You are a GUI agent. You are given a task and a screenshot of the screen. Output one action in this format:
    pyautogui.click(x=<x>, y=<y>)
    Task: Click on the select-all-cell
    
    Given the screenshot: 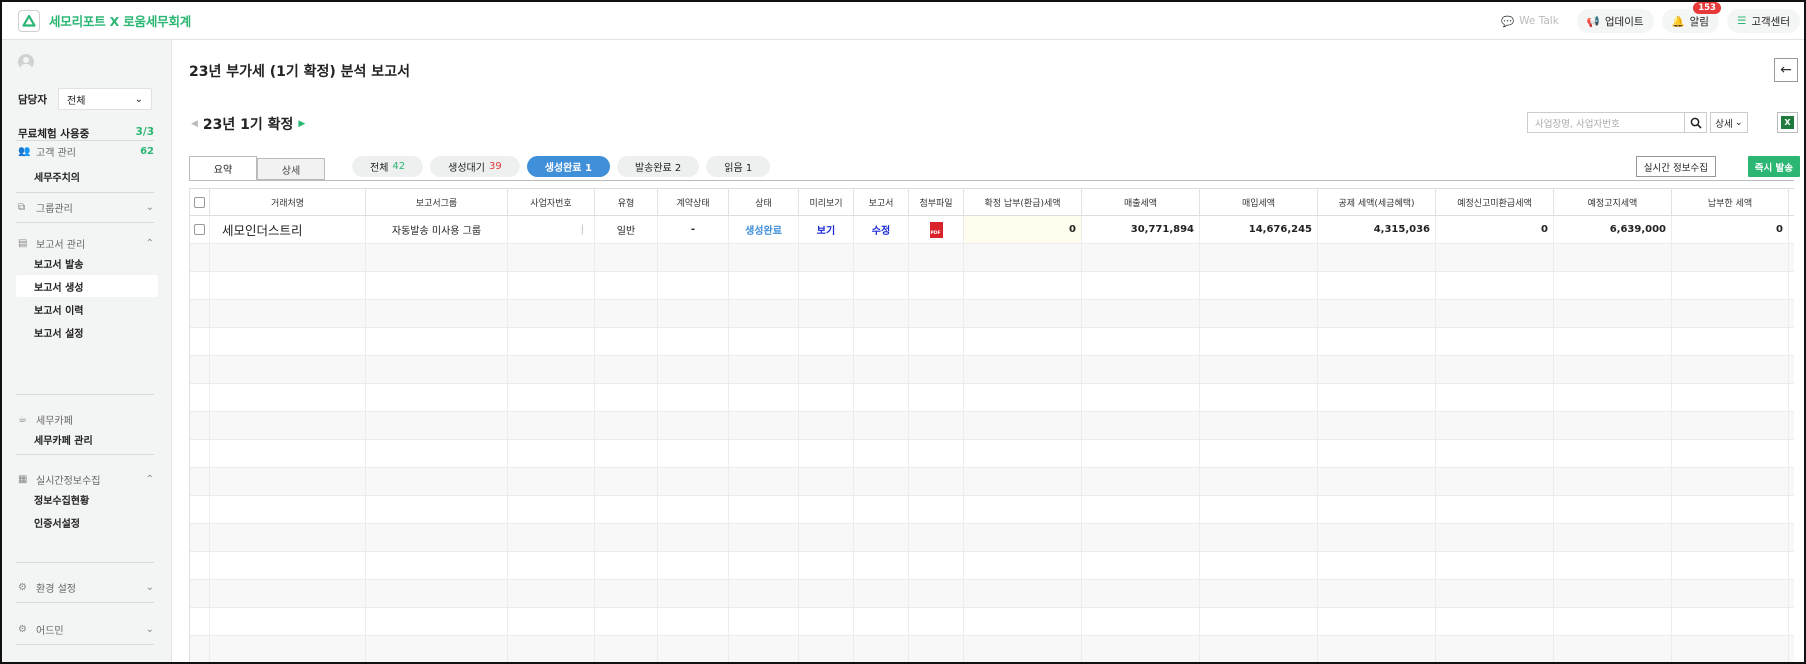 What is the action you would take?
    pyautogui.click(x=200, y=202)
    